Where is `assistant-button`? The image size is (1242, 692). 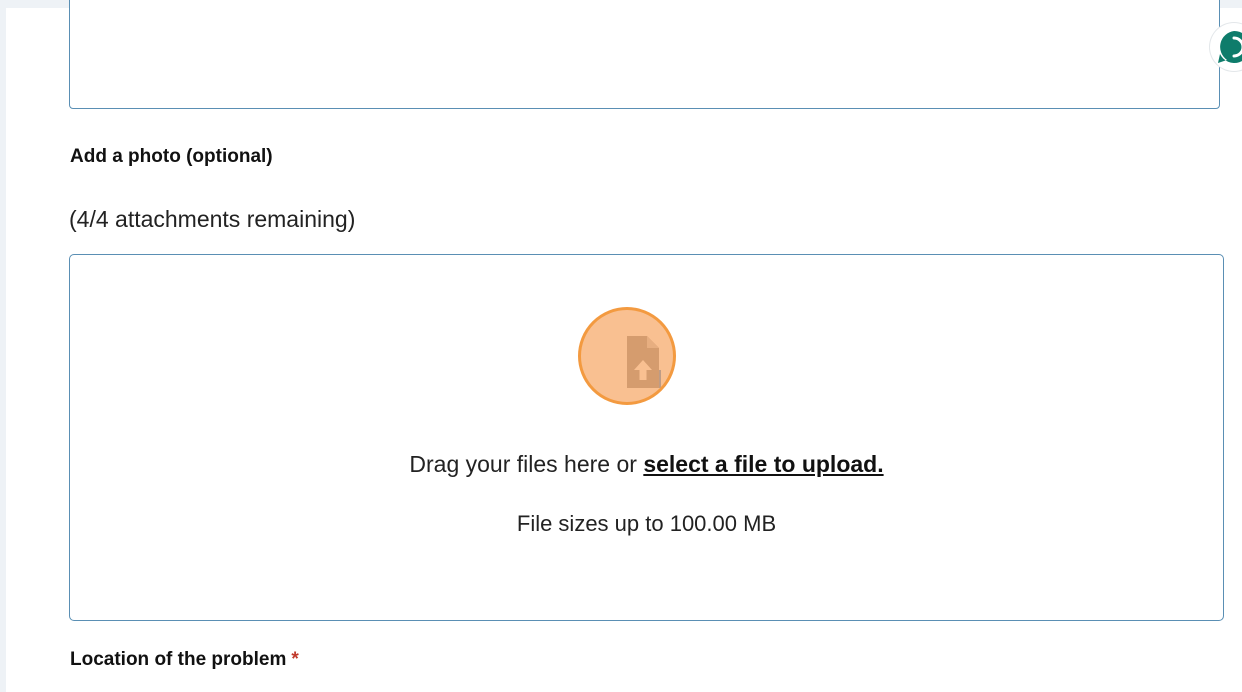 assistant-button is located at coordinates (1226, 47).